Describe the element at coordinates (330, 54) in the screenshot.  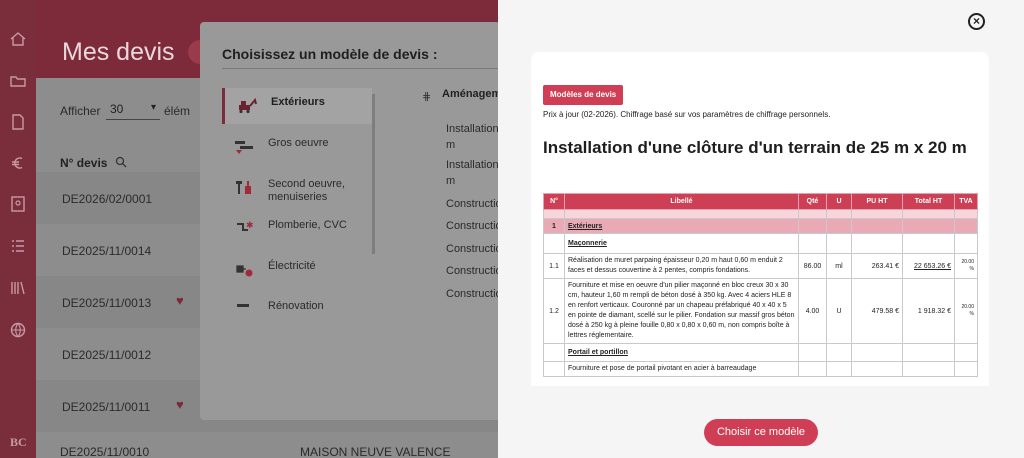
I see `chooser-title: Choisissez un modèle de devis :` at that location.